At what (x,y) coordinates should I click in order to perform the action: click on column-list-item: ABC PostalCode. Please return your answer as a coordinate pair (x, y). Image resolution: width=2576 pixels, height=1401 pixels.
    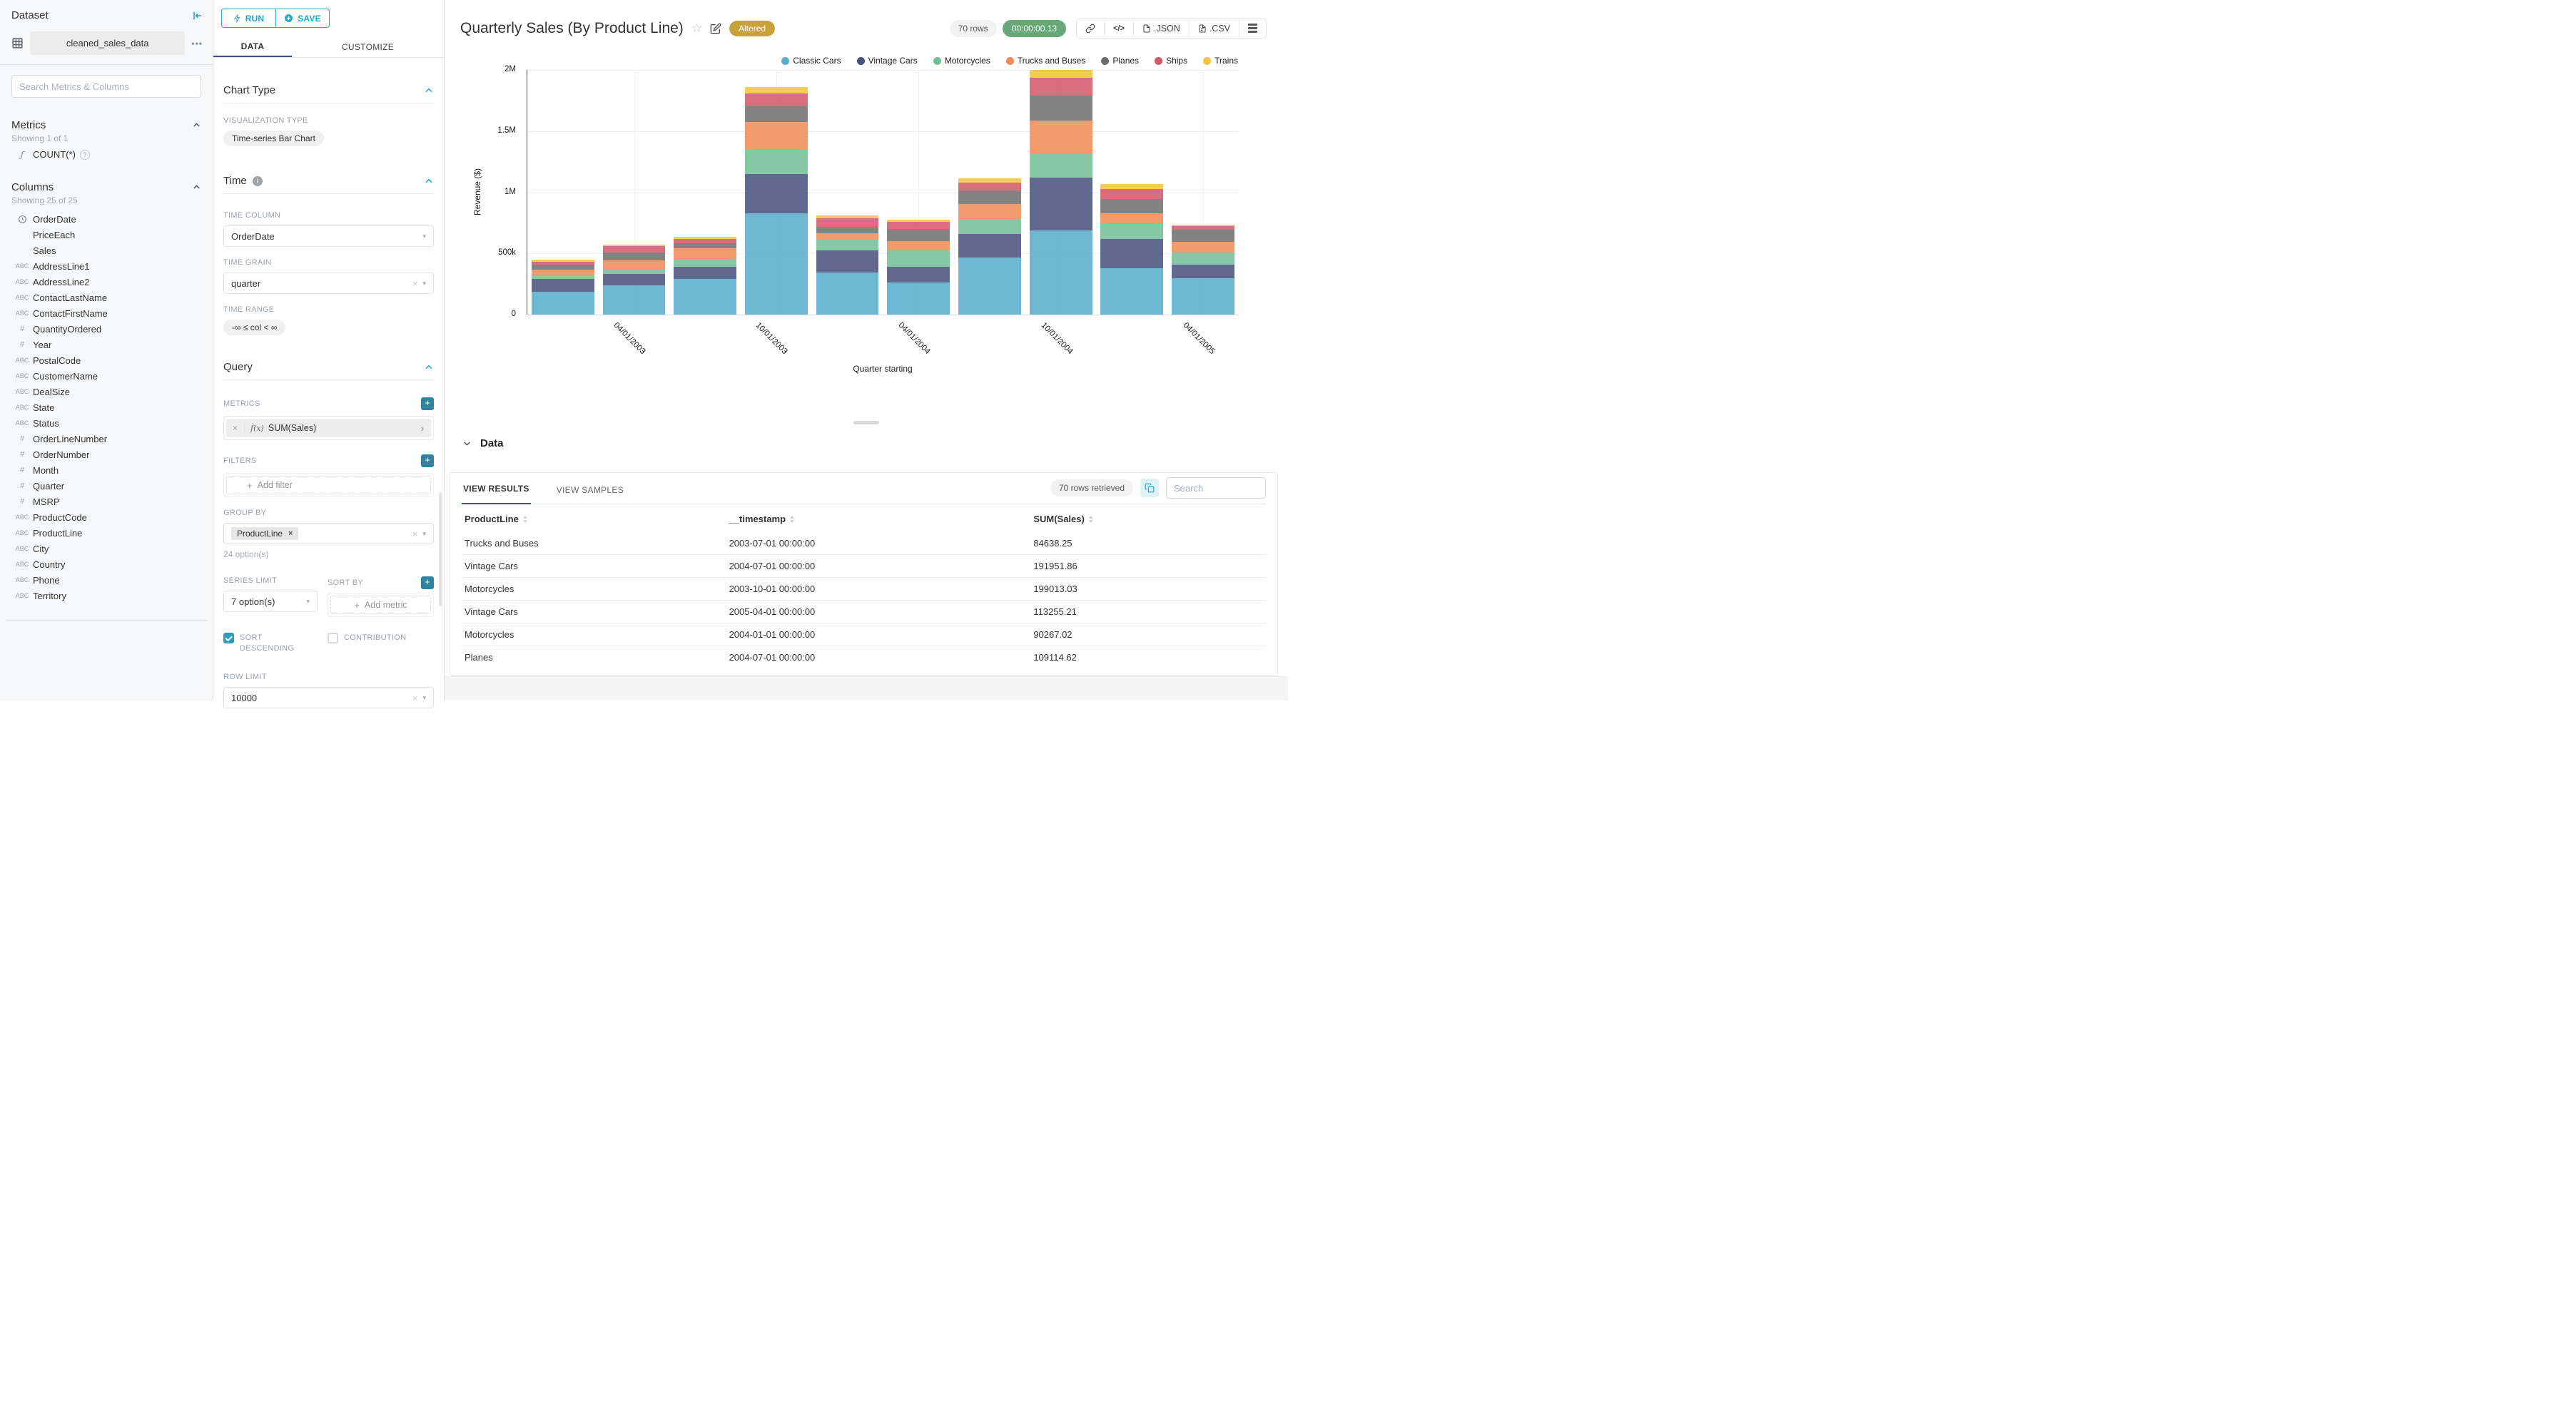
    Looking at the image, I should click on (106, 360).